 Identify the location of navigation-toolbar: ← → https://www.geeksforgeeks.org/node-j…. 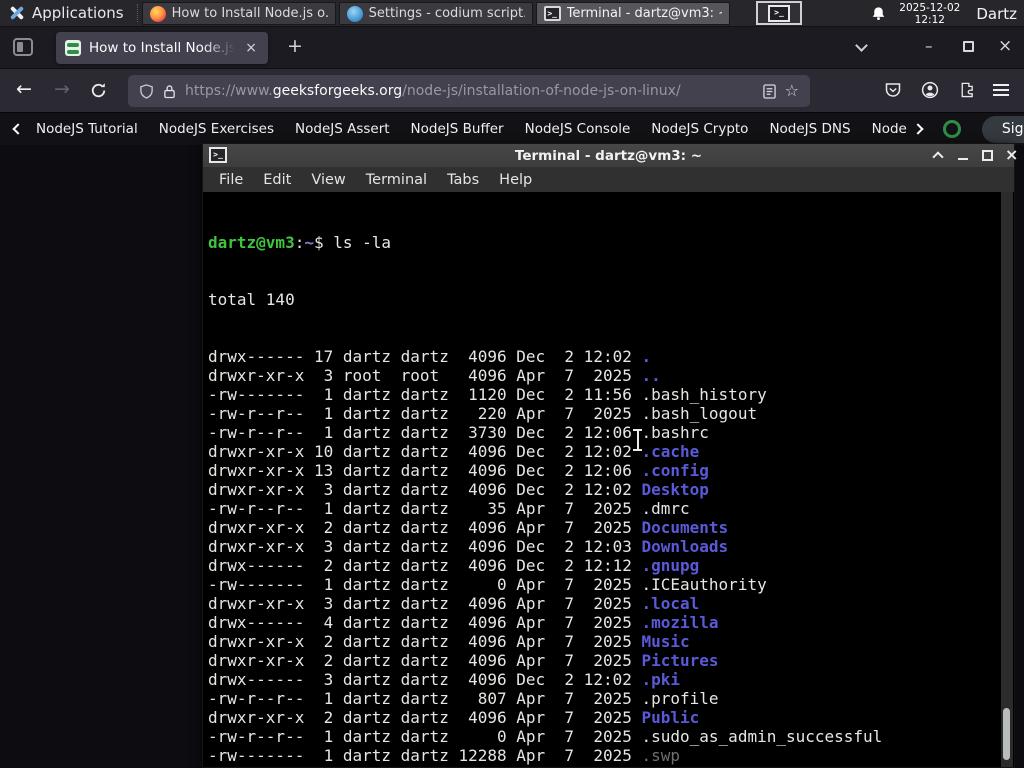
(512, 90).